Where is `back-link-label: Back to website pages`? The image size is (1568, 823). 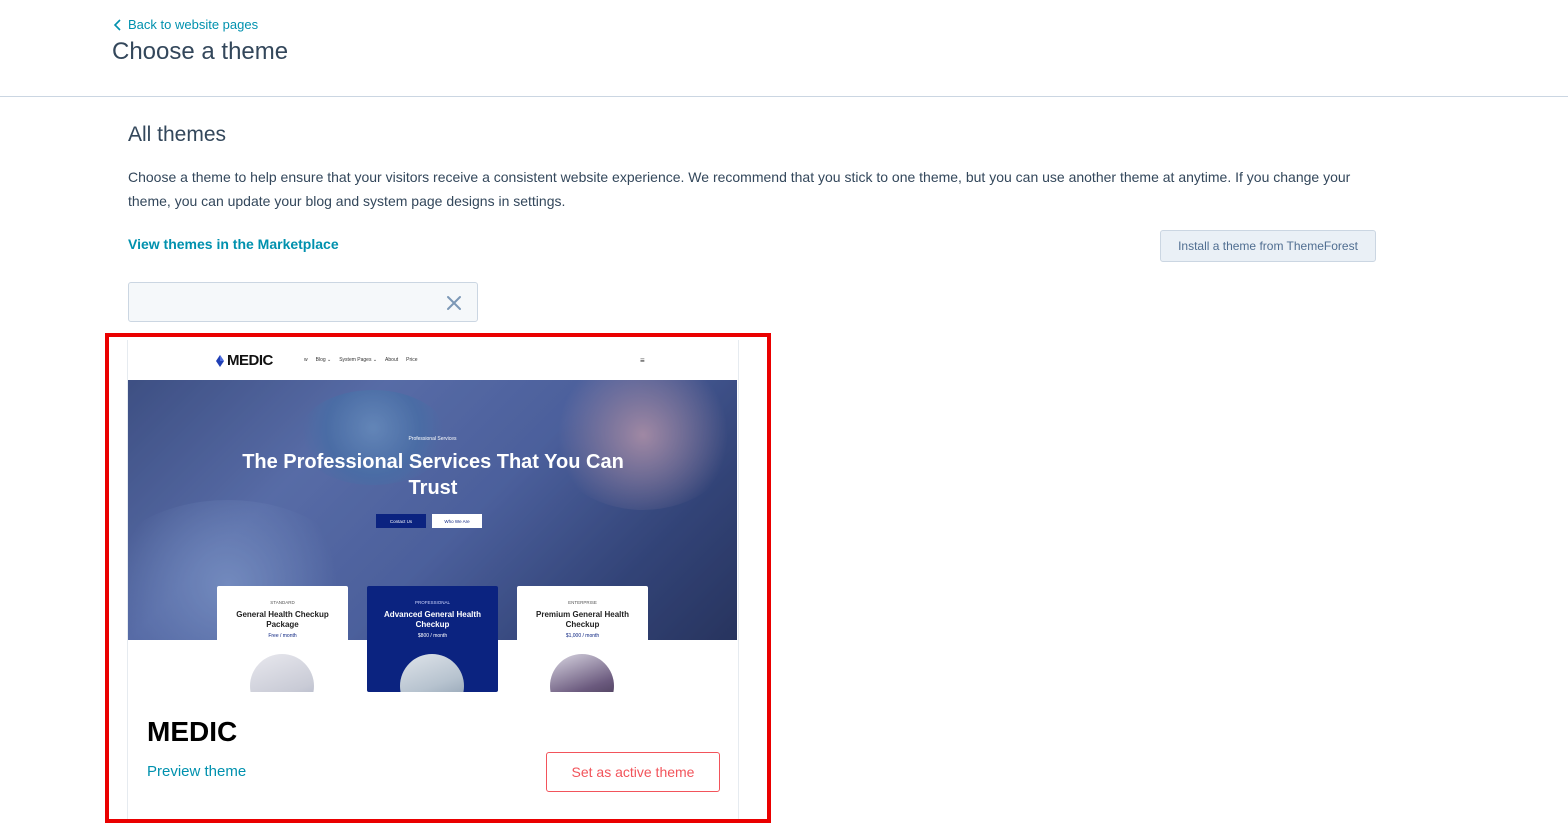 back-link-label: Back to website pages is located at coordinates (193, 24).